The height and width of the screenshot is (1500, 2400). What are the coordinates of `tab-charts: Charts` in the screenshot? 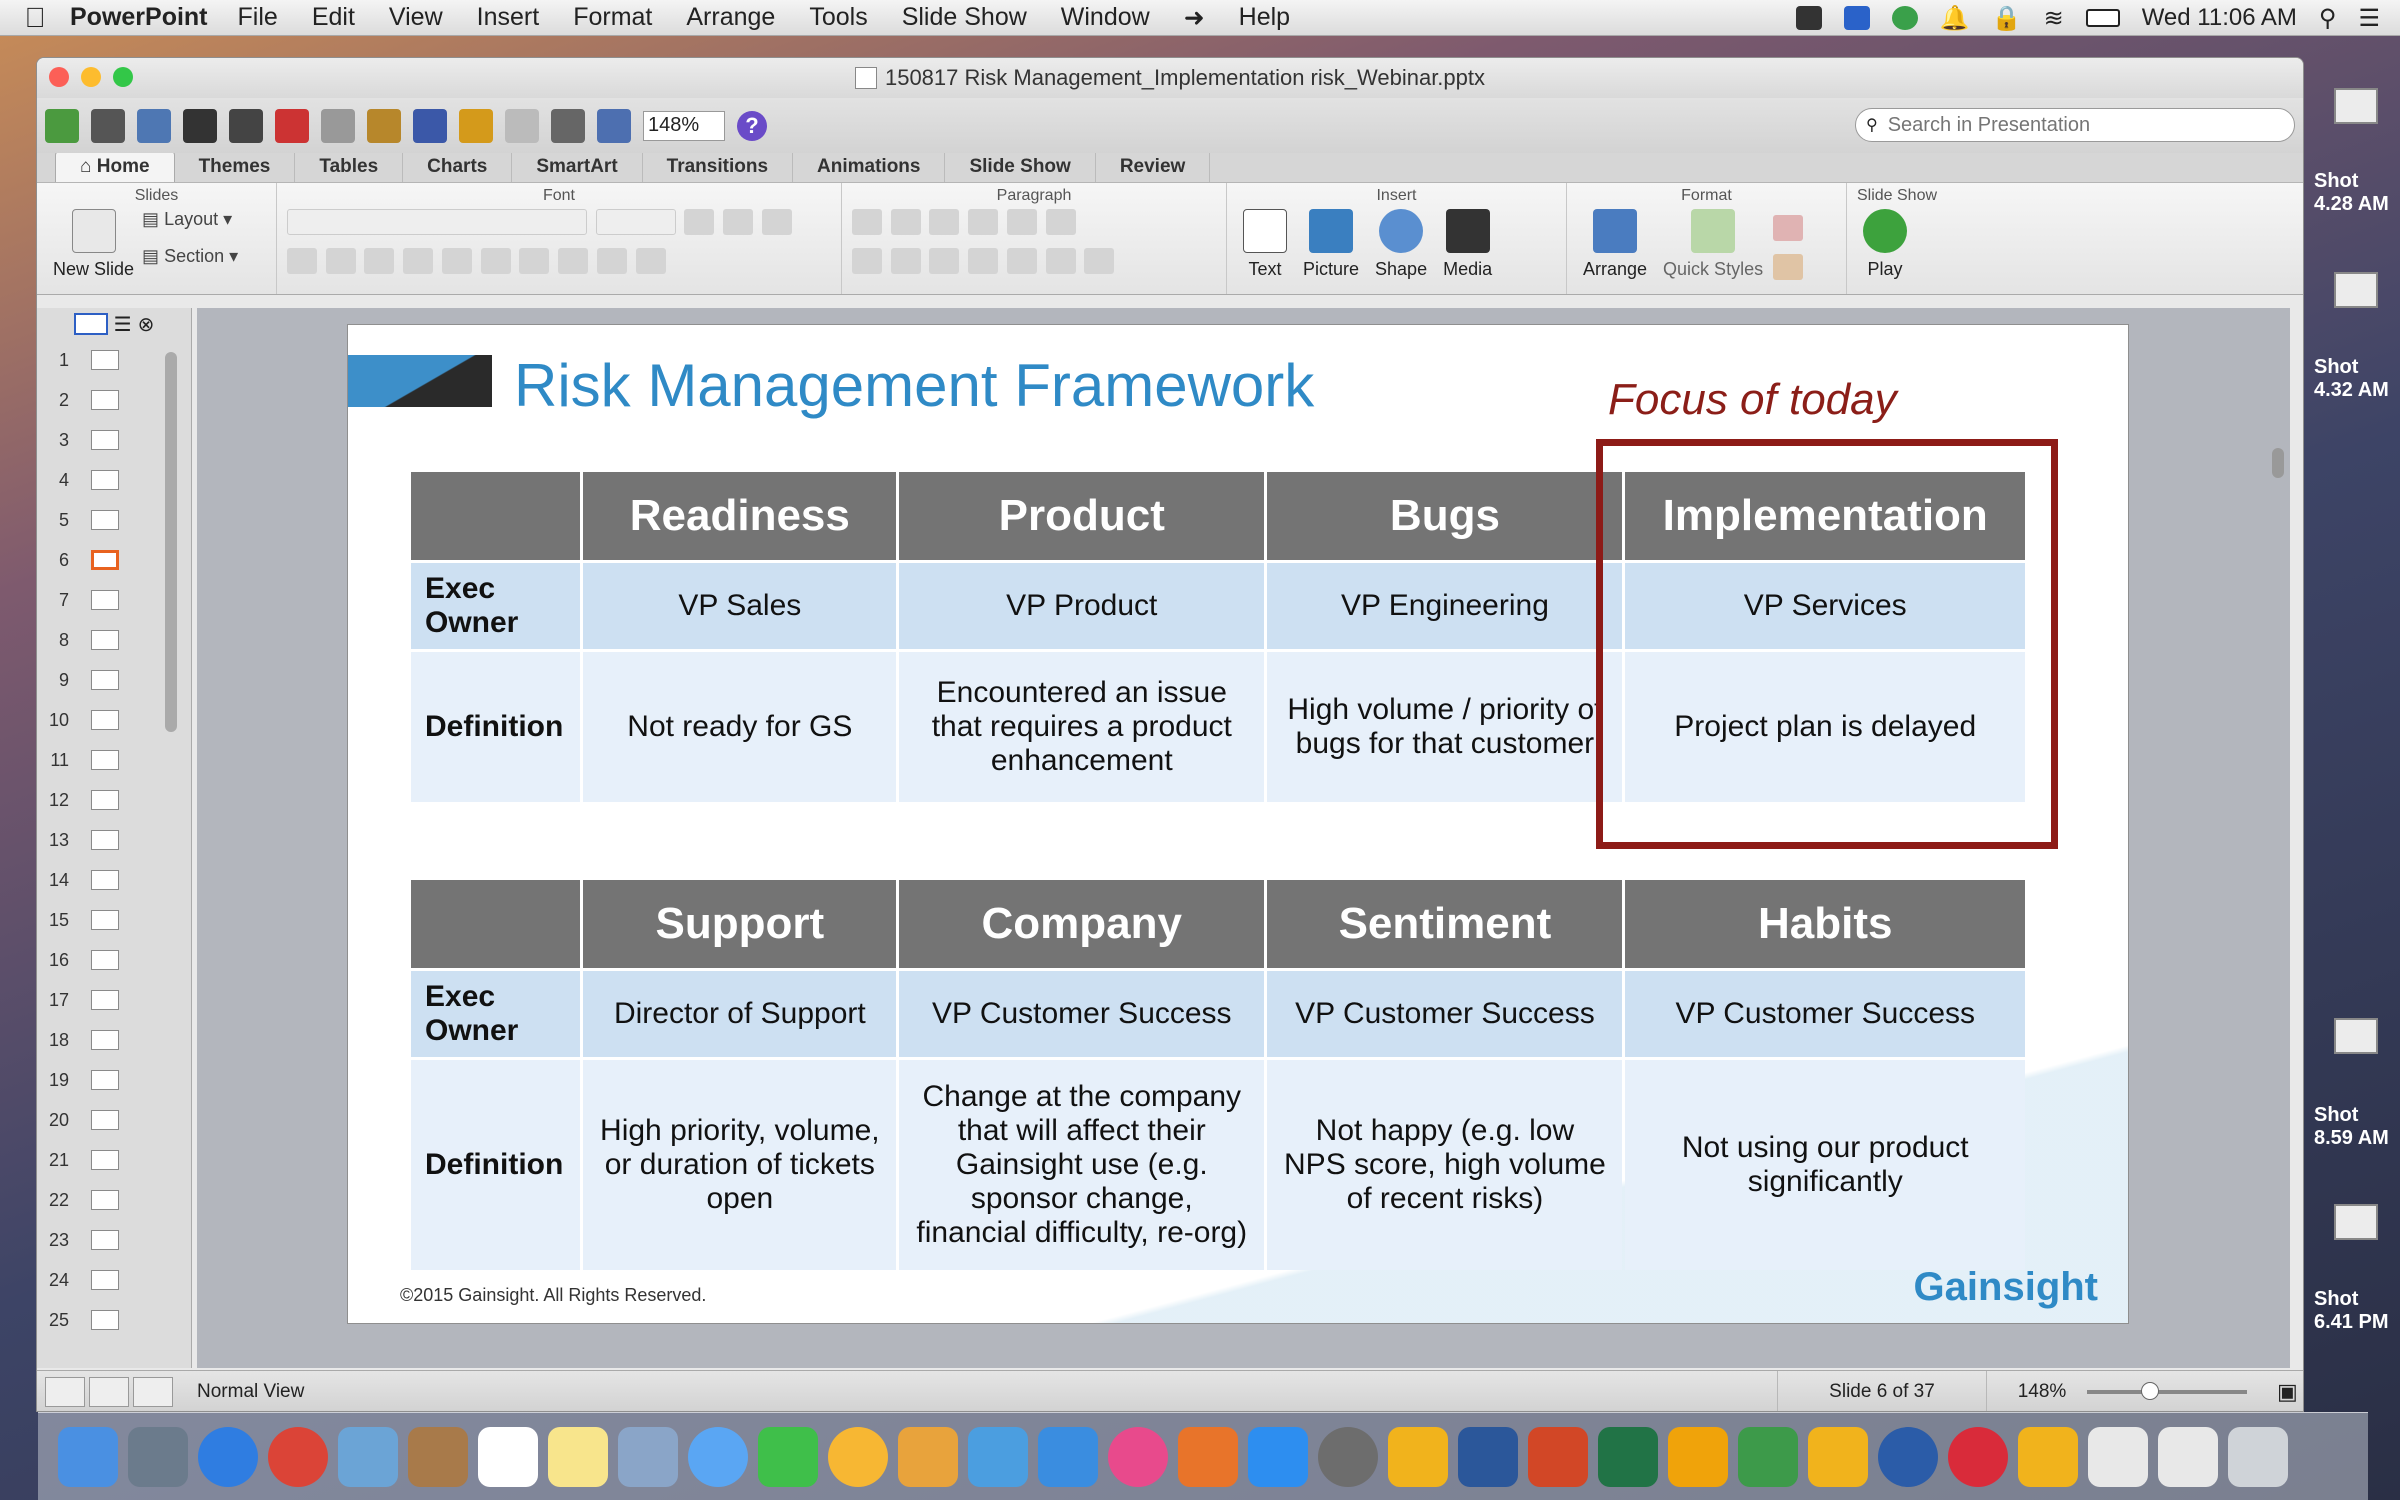 It's located at (458, 167).